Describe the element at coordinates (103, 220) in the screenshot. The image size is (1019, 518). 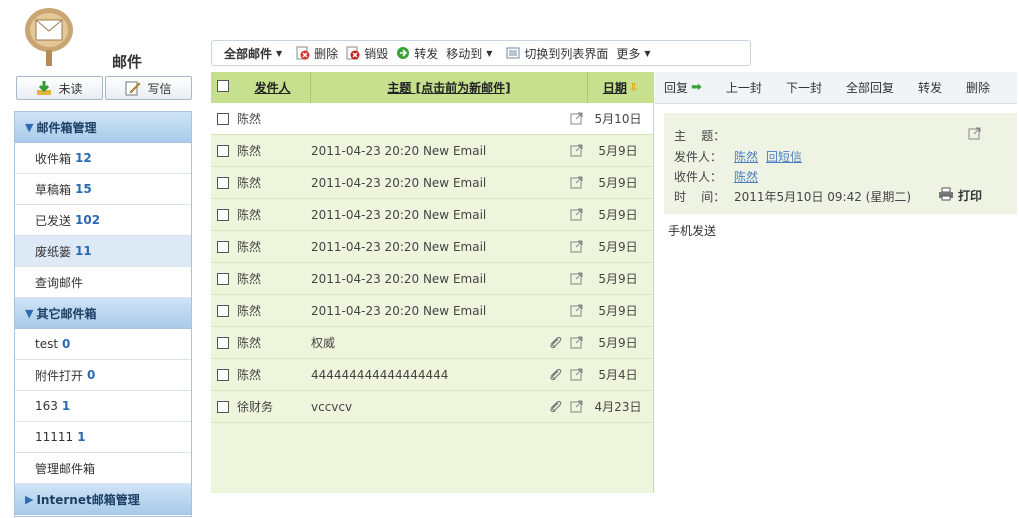
I see `mailbox-item-sent: 已发送 102` at that location.